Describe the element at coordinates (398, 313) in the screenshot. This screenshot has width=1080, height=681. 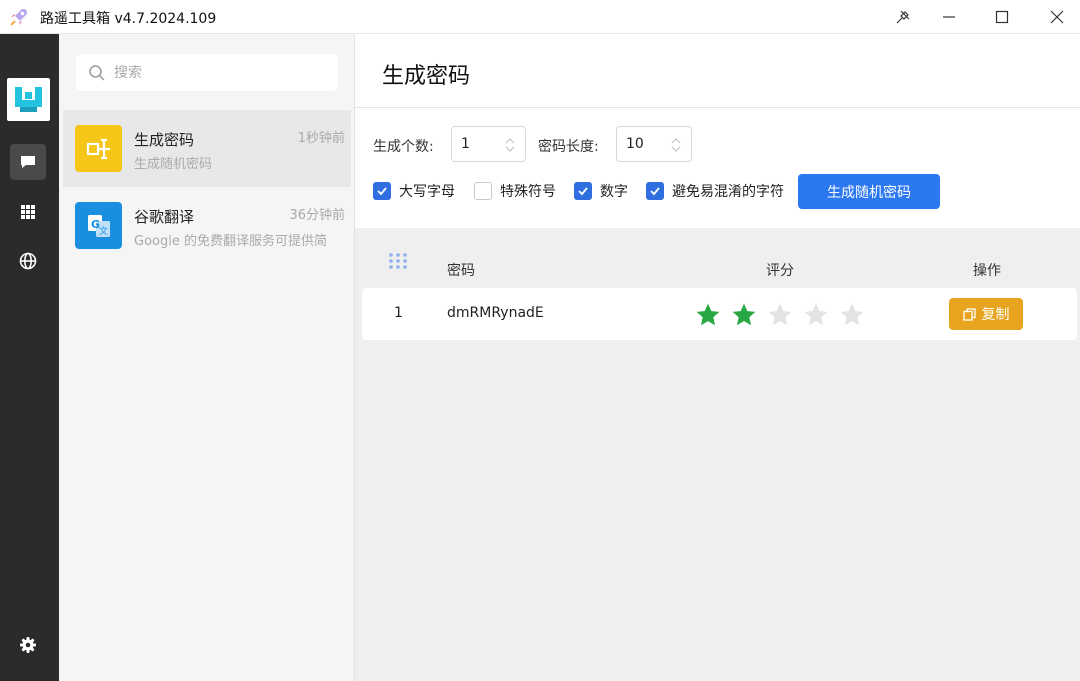
I see `row-index: 1` at that location.